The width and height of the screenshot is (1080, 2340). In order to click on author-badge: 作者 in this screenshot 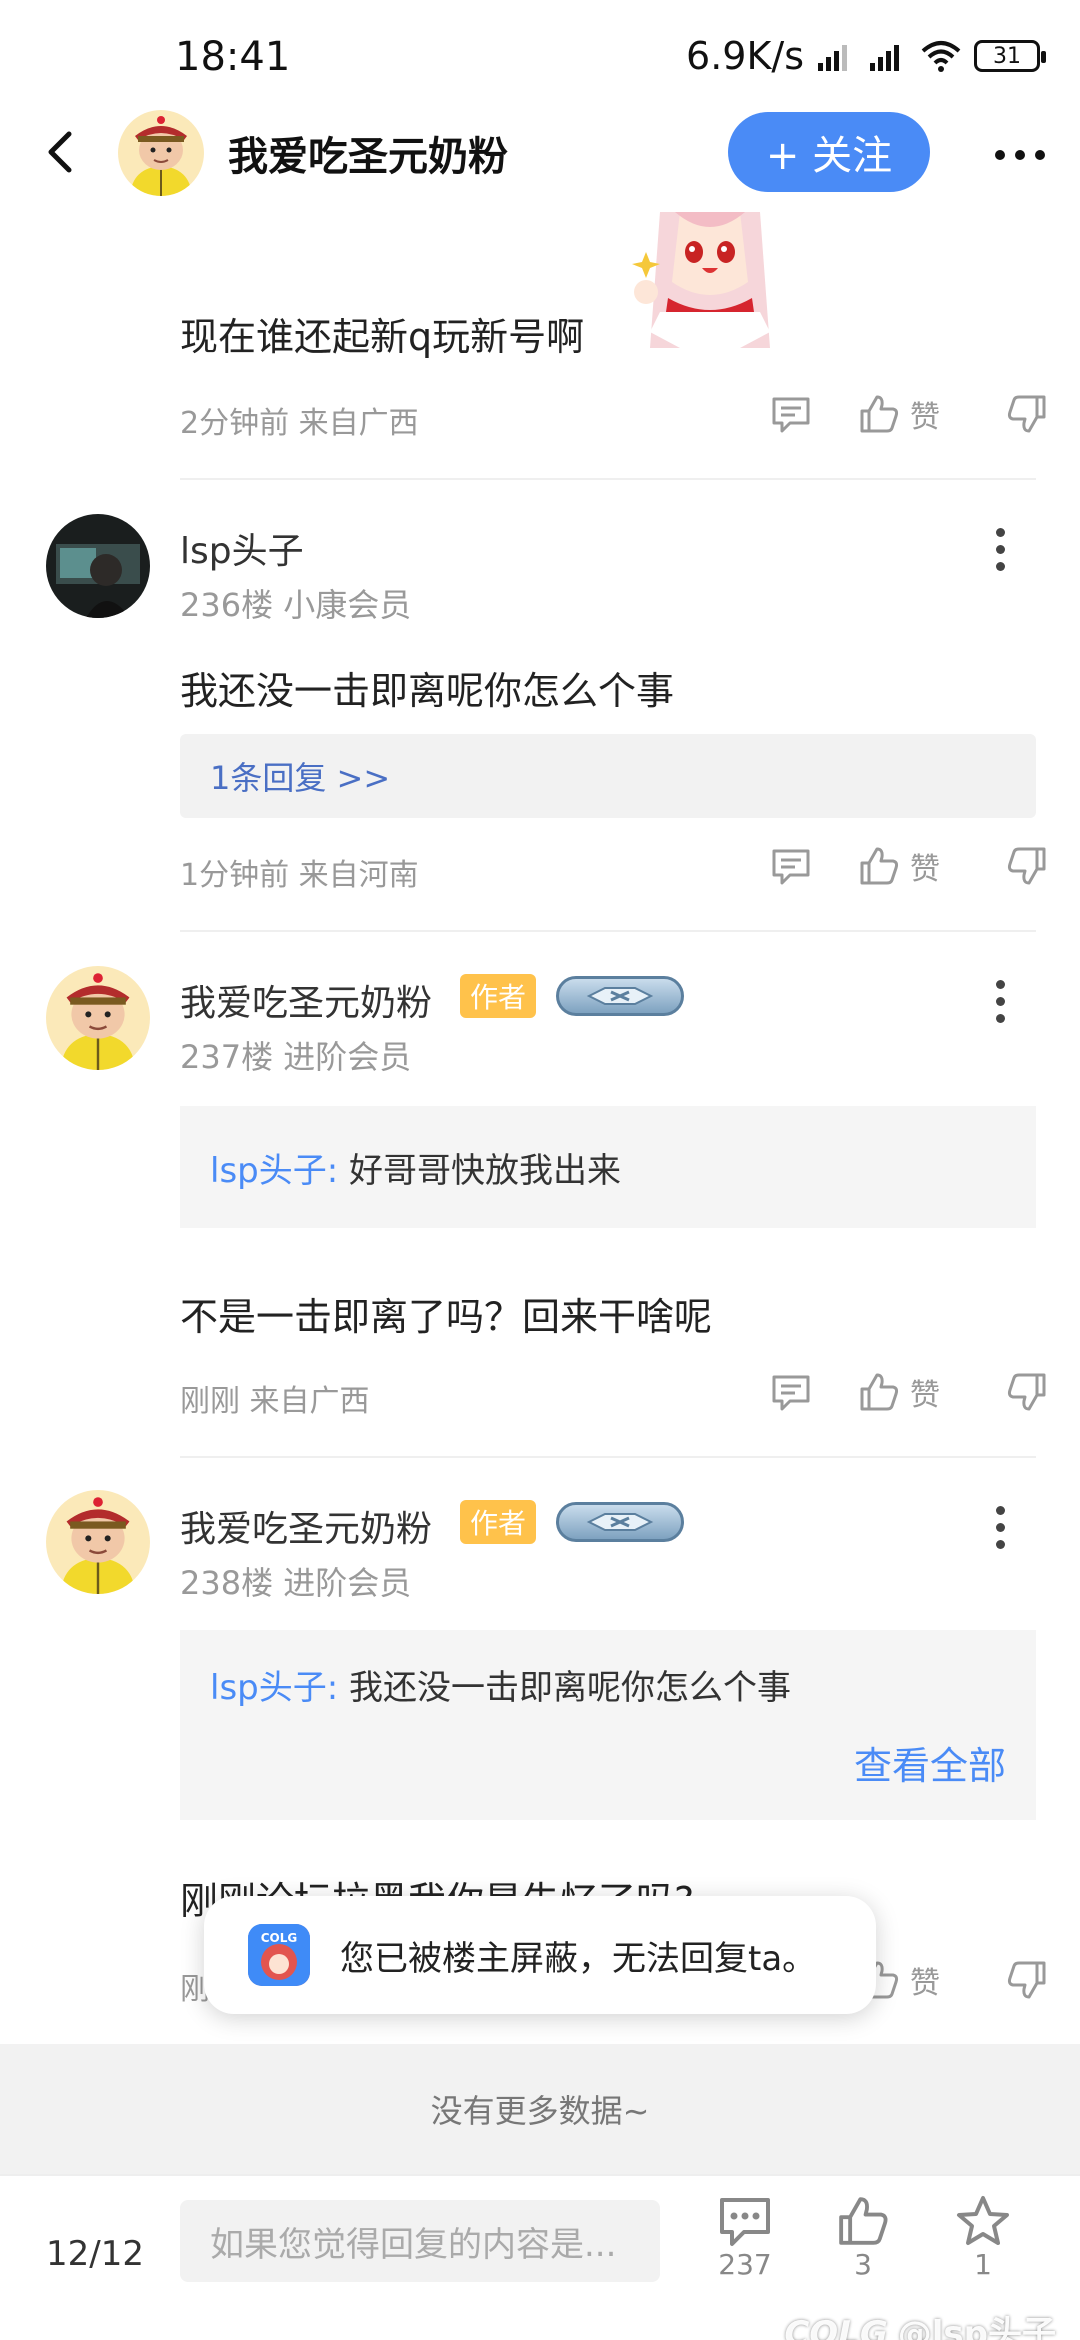, I will do `click(498, 1522)`.